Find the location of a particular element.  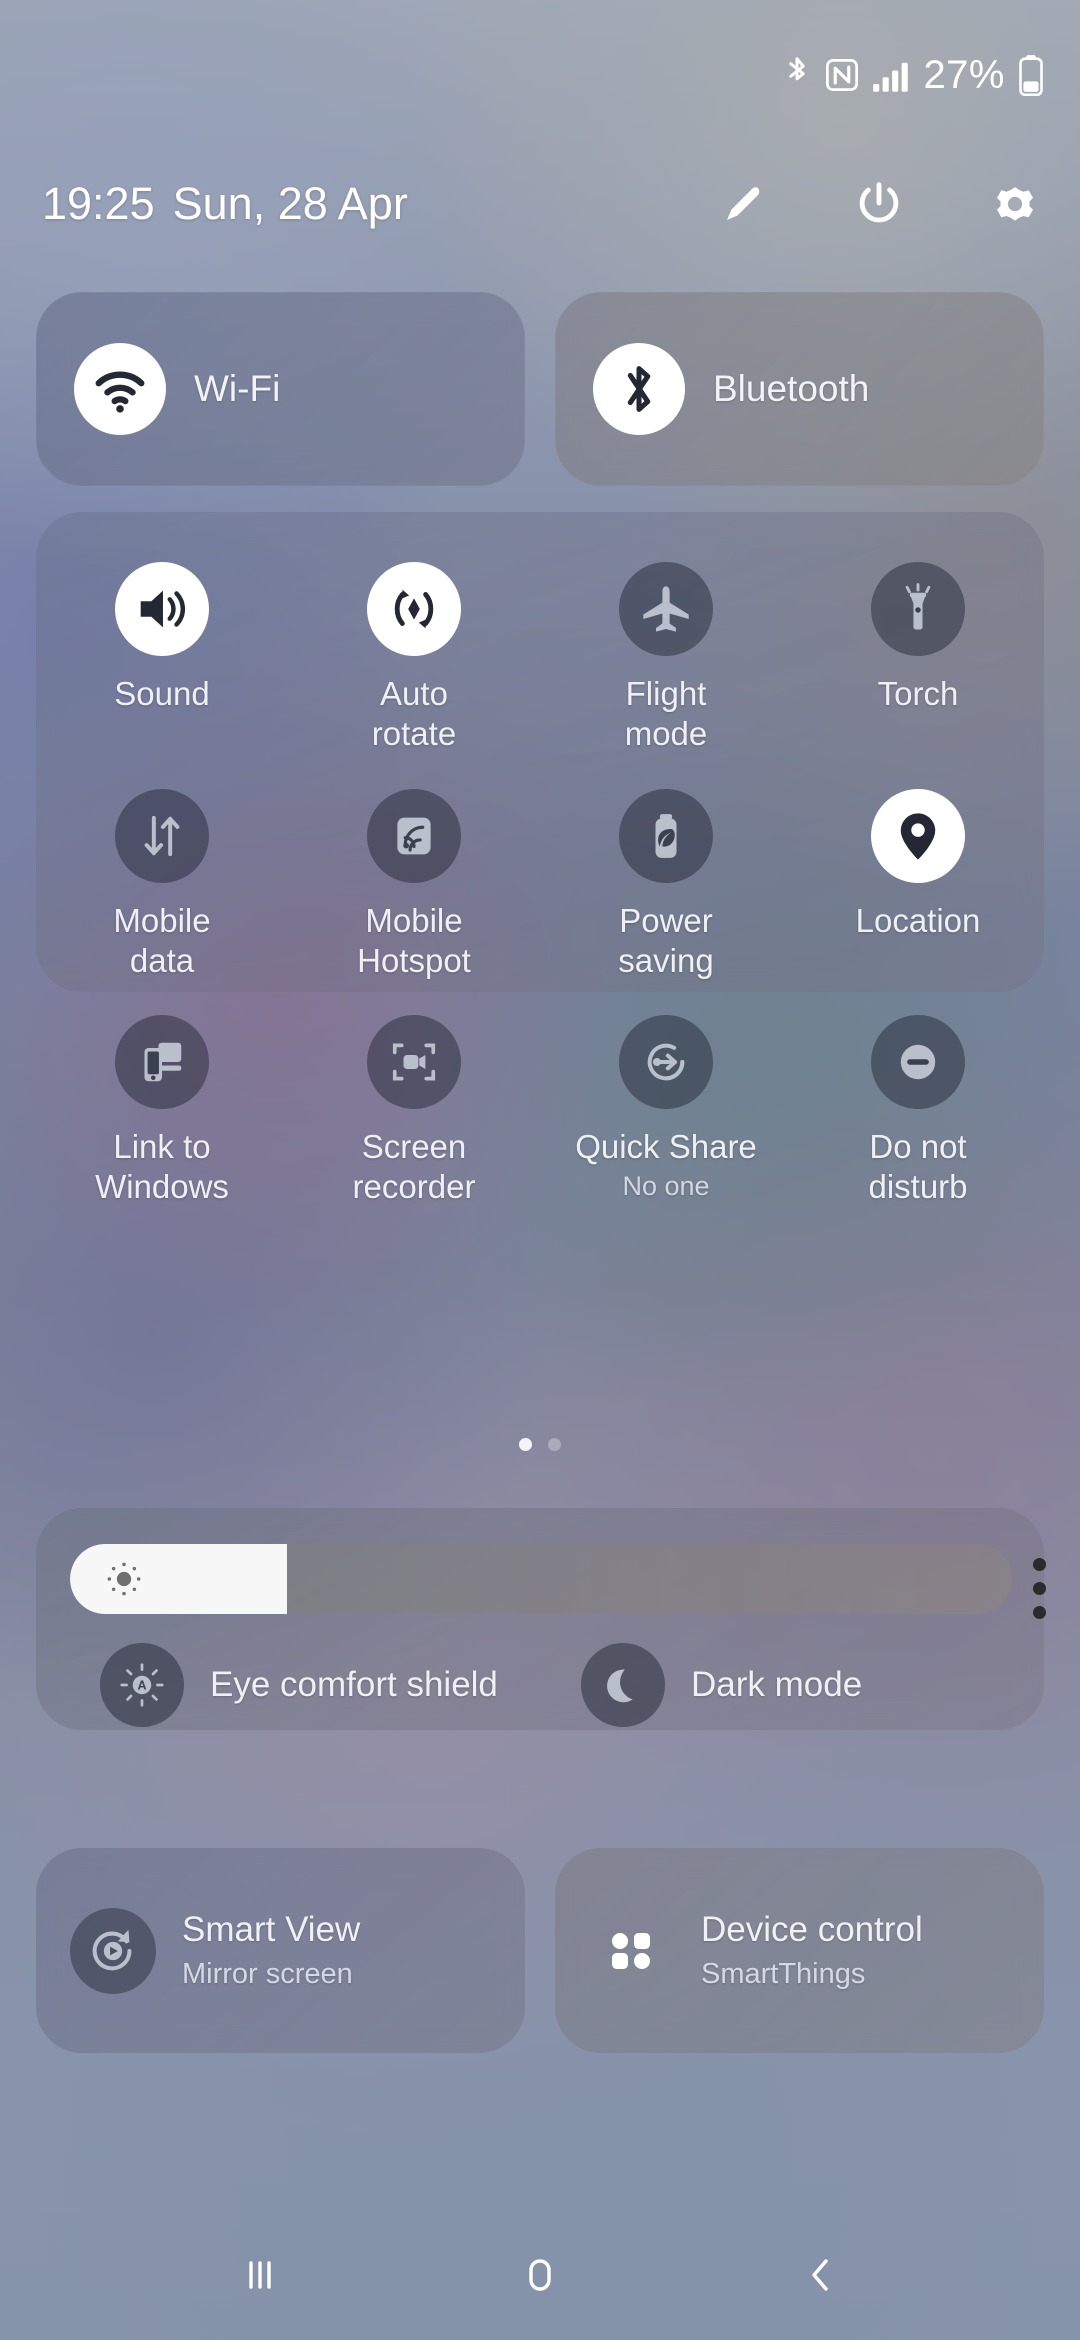

more-vertical-icon is located at coordinates (1039, 1588).